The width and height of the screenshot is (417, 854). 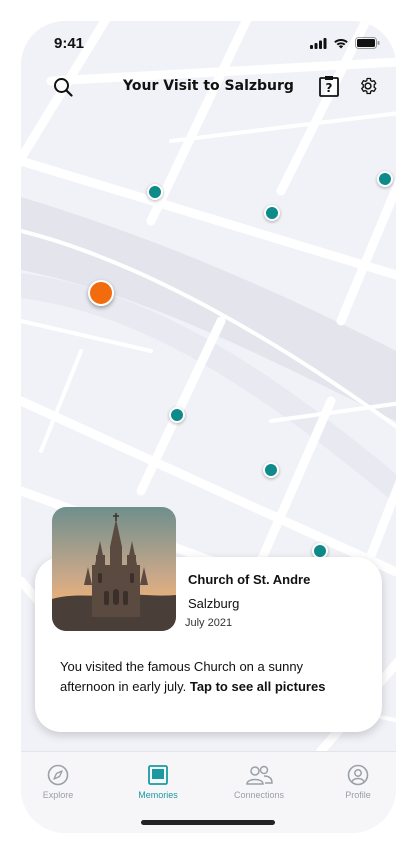 I want to click on battery-icon, so click(x=367, y=43).